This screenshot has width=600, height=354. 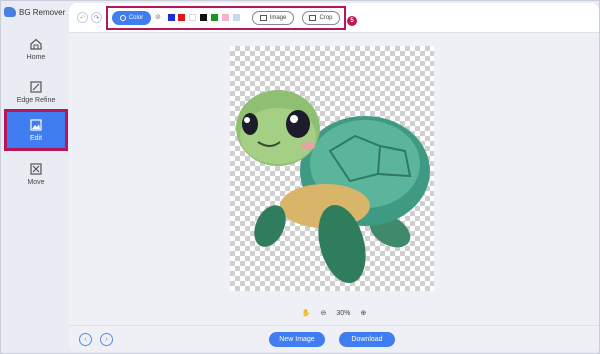 I want to click on hand-icon: ✋, so click(x=306, y=313).